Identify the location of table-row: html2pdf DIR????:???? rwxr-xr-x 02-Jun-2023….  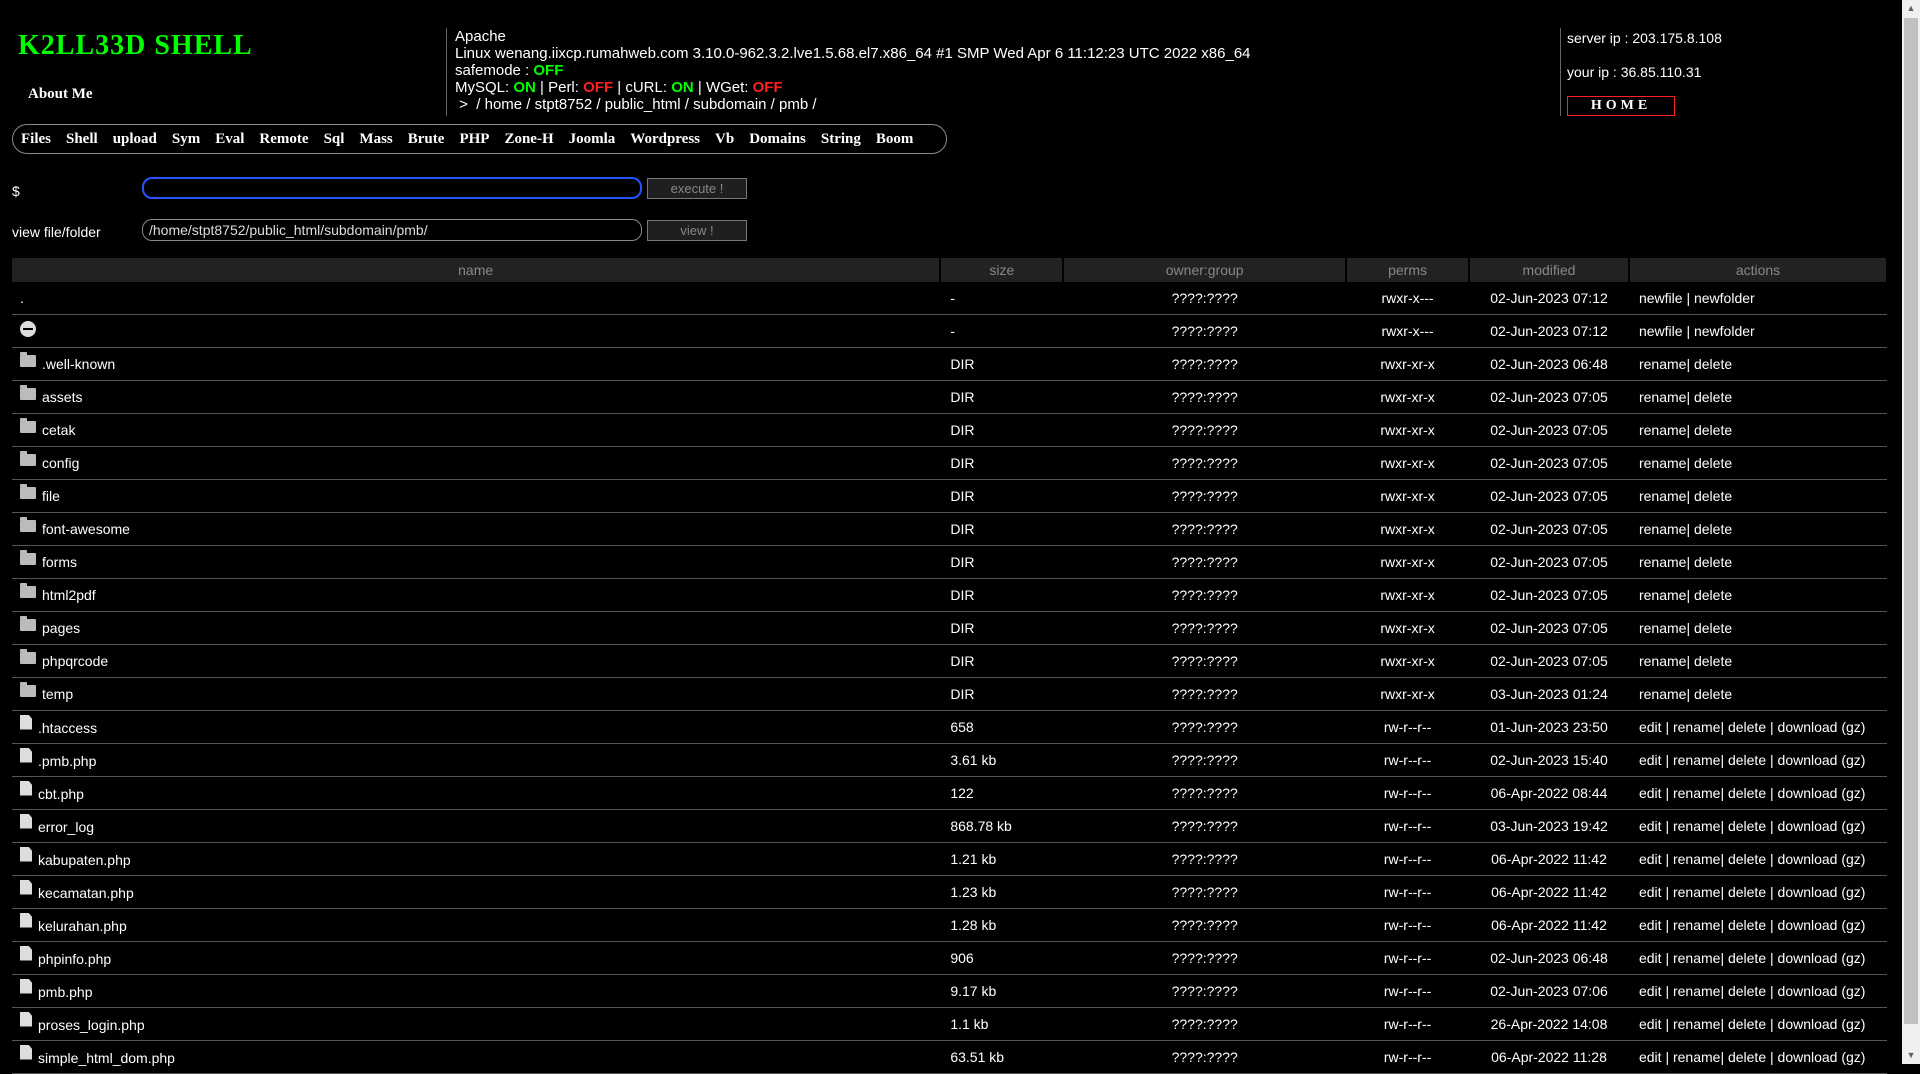
(949, 595).